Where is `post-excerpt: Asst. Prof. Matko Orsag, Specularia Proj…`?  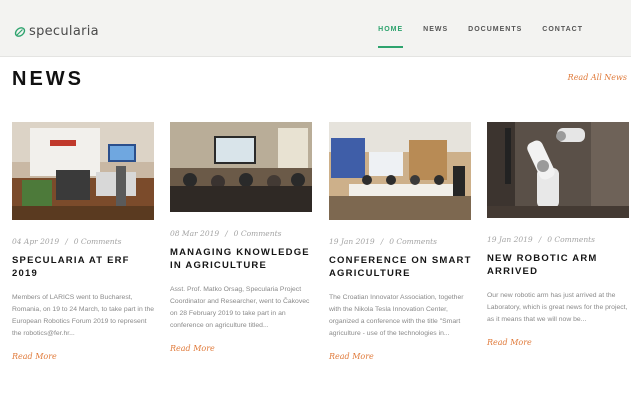 post-excerpt: Asst. Prof. Matko Orsag, Specularia Proj… is located at coordinates (240, 307).